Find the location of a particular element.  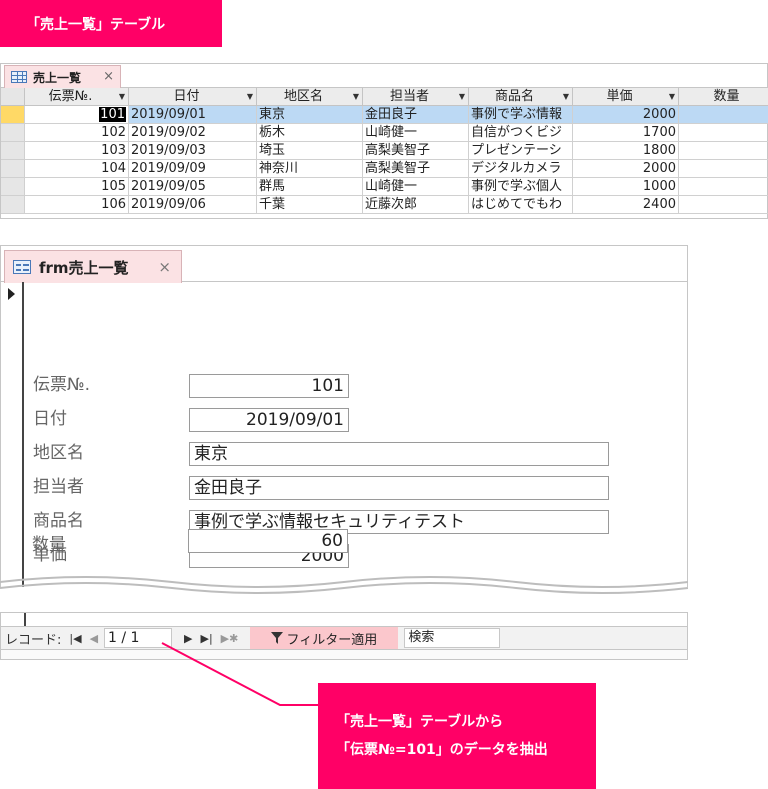

column-header-4: 商品名 ▼ is located at coordinates (521, 97).